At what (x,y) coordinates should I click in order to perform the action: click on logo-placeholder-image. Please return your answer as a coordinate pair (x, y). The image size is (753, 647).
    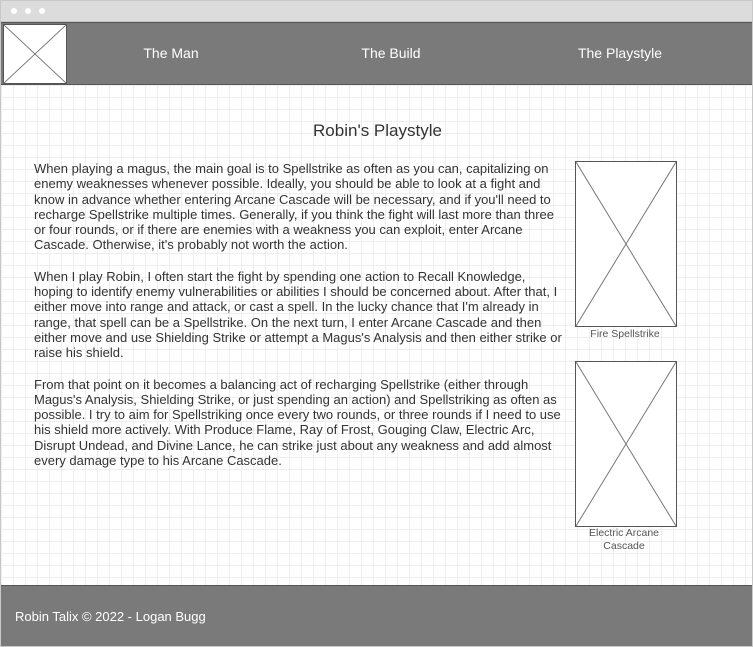
    Looking at the image, I should click on (35, 54).